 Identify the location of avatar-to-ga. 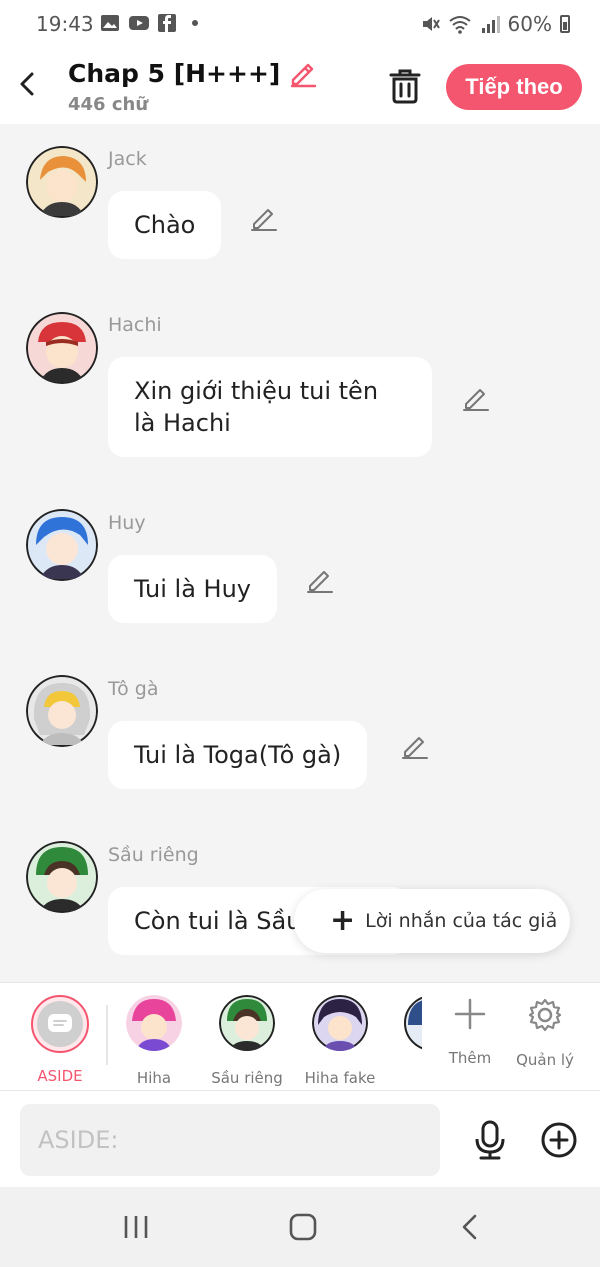
(62, 711).